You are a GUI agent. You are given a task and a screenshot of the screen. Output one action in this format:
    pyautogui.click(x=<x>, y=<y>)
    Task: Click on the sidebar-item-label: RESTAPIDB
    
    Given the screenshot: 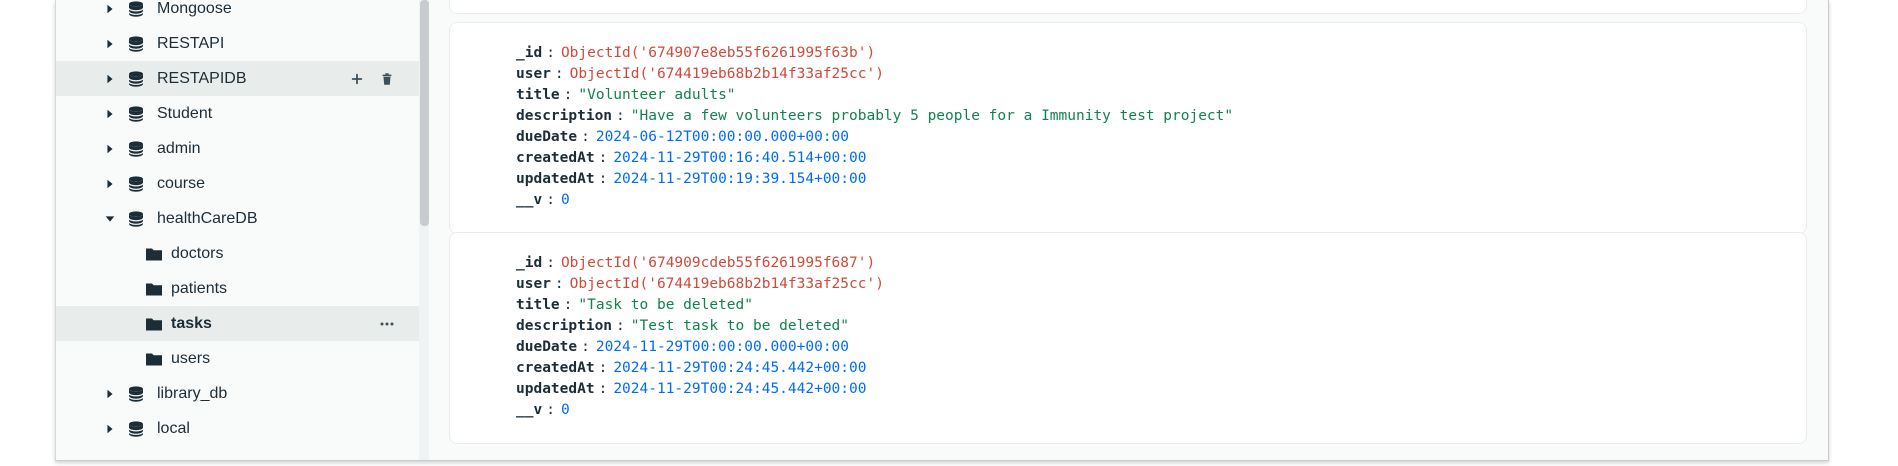 What is the action you would take?
    pyautogui.click(x=202, y=78)
    